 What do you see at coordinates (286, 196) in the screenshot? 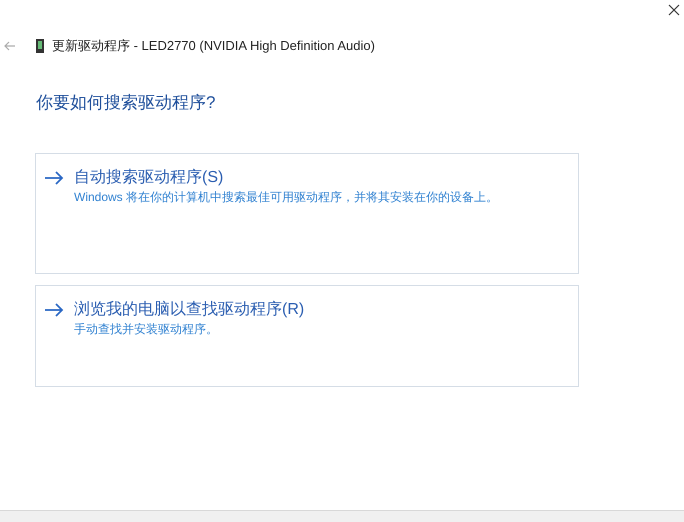
I see `option-description: Windows 将在你的计算机中搜索最佳可用驱动程序，并将其安装在你的设备上。` at bounding box center [286, 196].